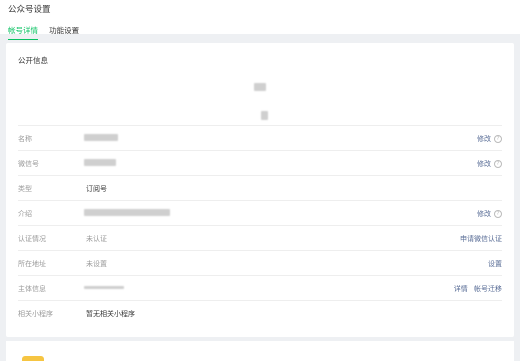 Image resolution: width=520 pixels, height=361 pixels. What do you see at coordinates (260, 162) in the screenshot?
I see `row-wechat-id: 微信号 修改?` at bounding box center [260, 162].